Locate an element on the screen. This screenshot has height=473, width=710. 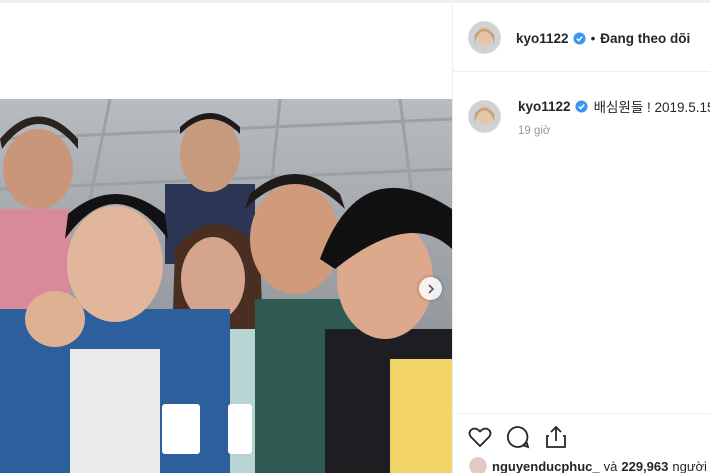
likes-conjunction: và is located at coordinates (610, 465).